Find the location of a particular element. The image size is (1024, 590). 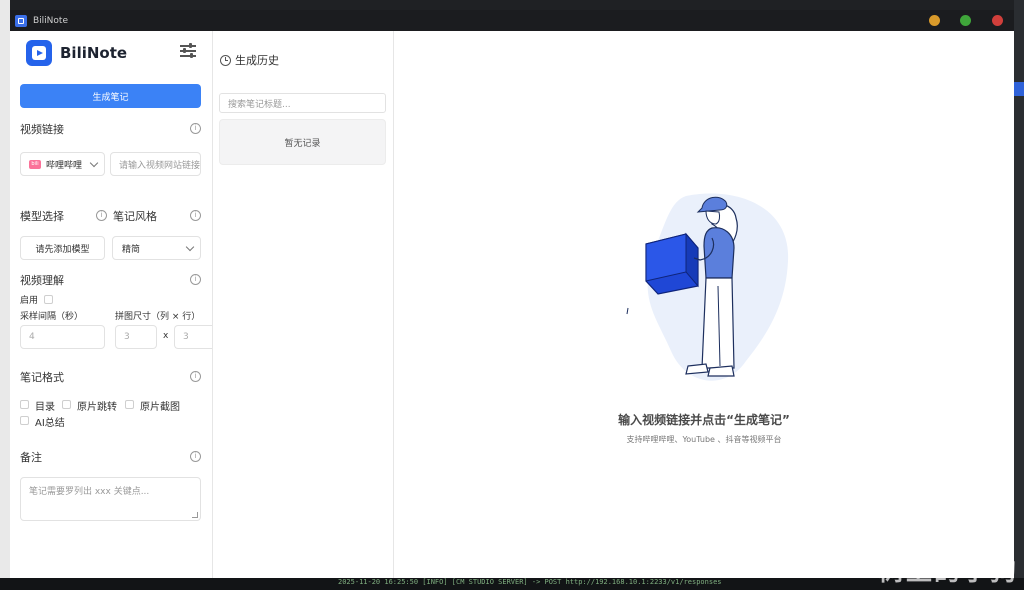

resize-grip-icon is located at coordinates (195, 515).